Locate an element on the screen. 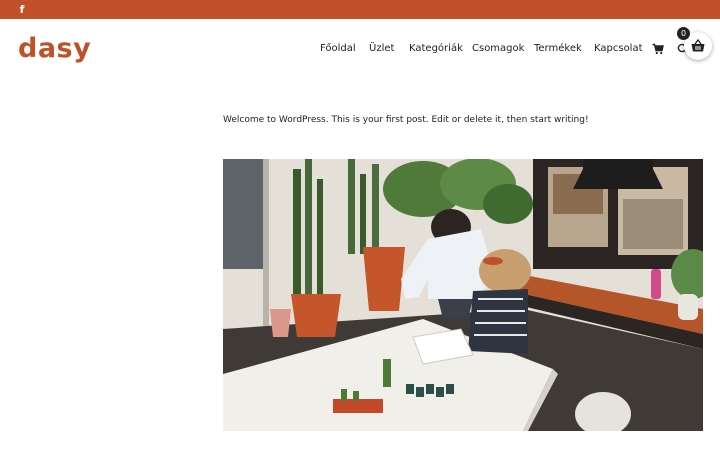  nav-item-home: Főoldal is located at coordinates (338, 49).